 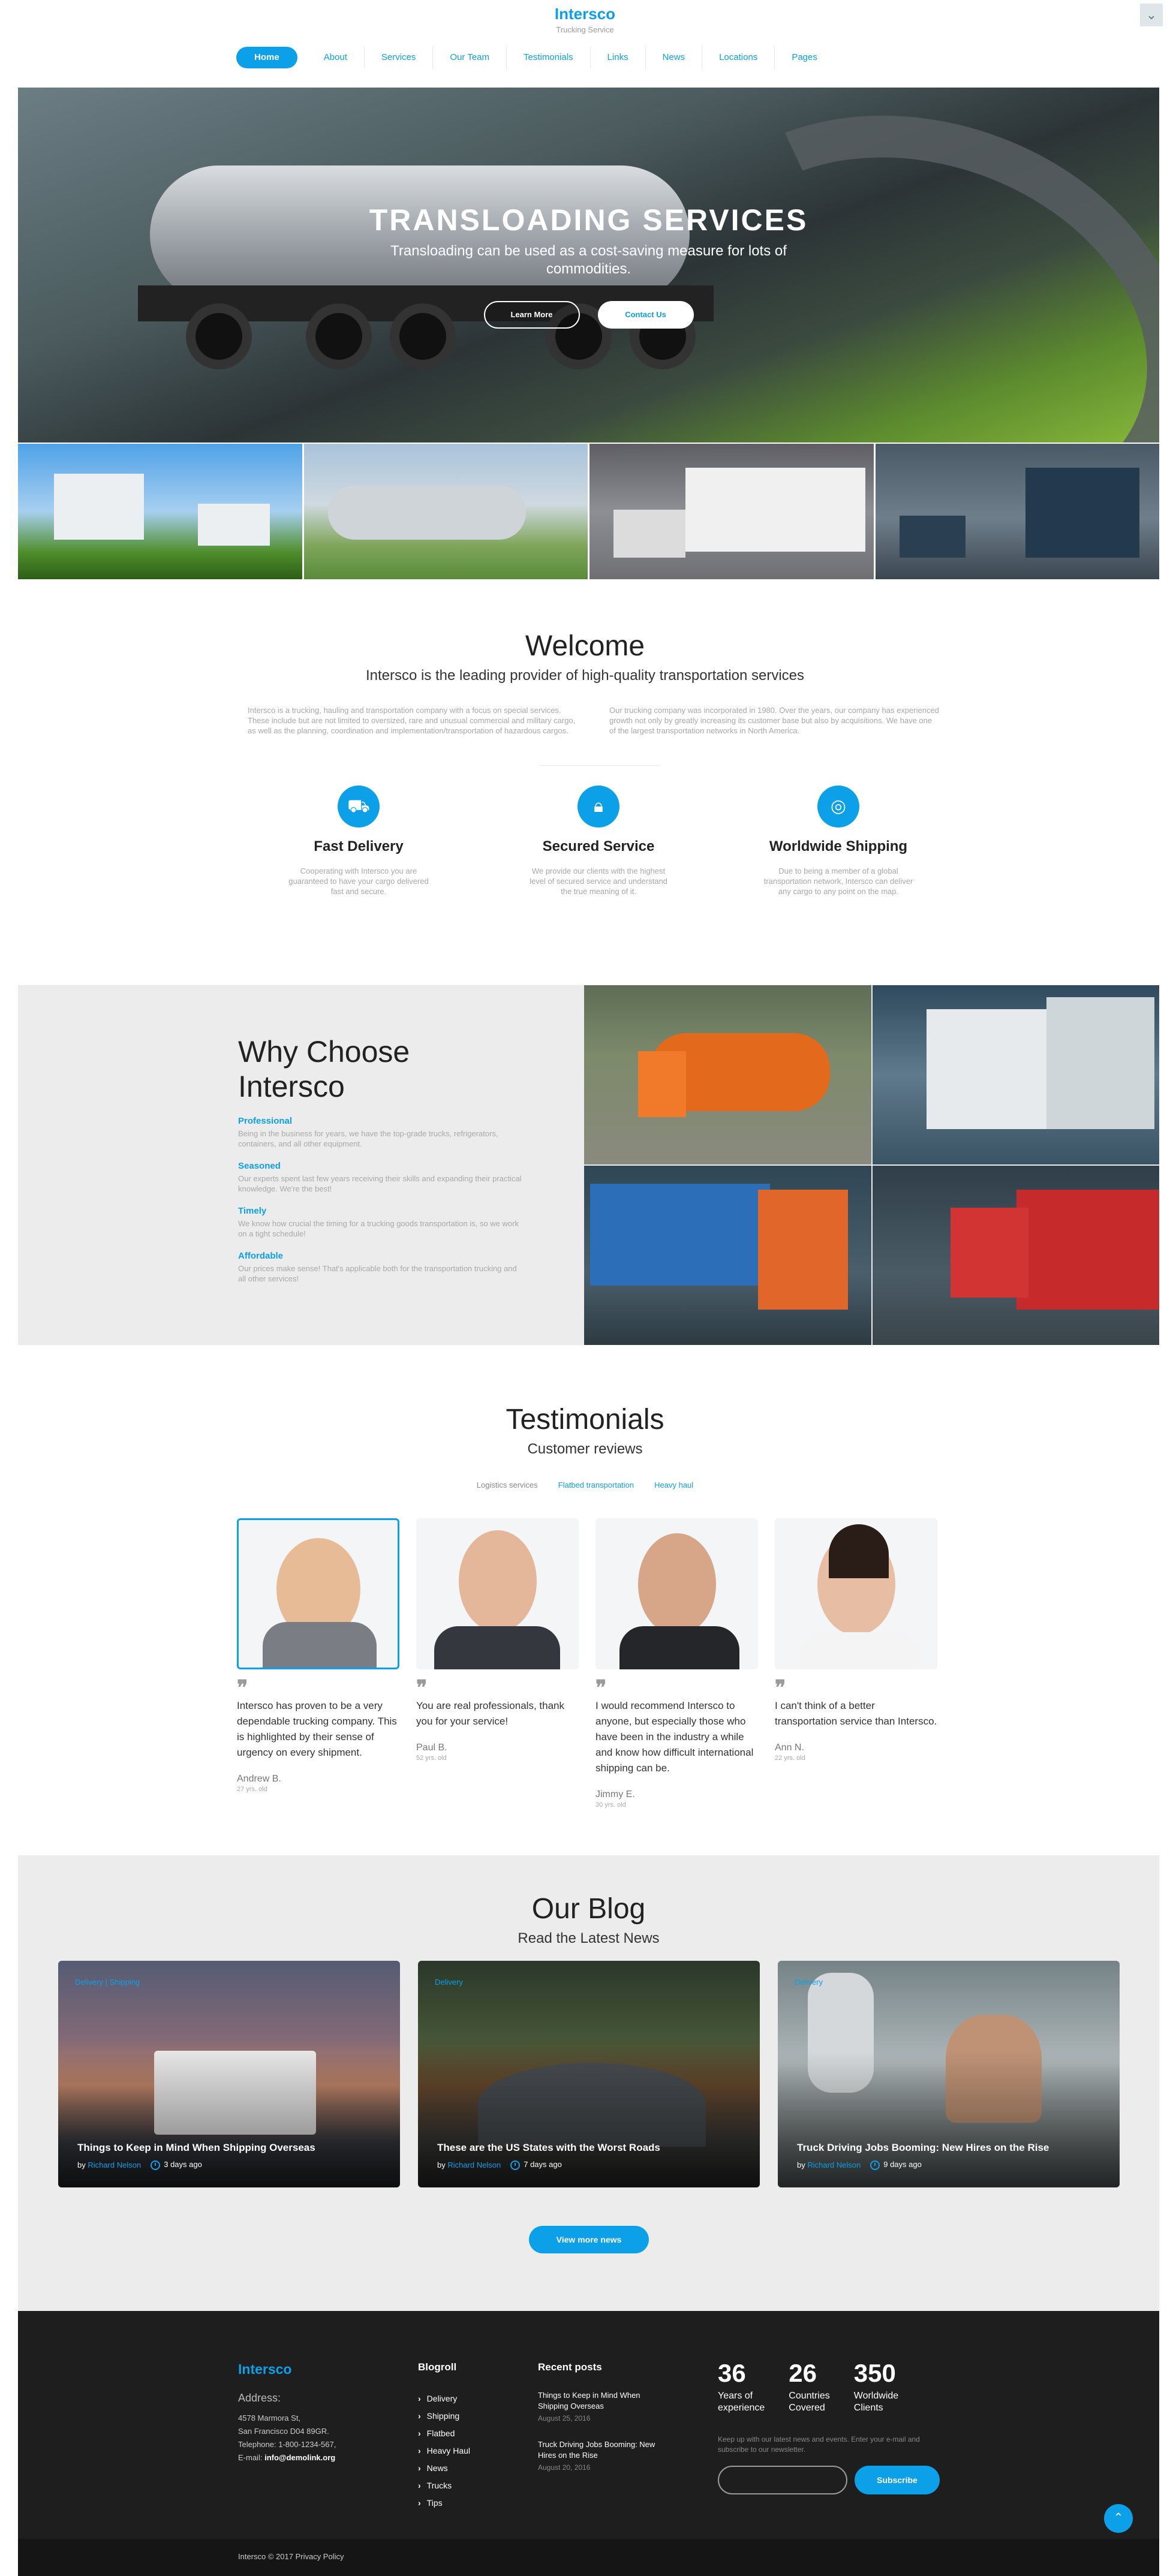 What do you see at coordinates (432, 1748) in the screenshot?
I see `testimonial-author: Paul B.` at bounding box center [432, 1748].